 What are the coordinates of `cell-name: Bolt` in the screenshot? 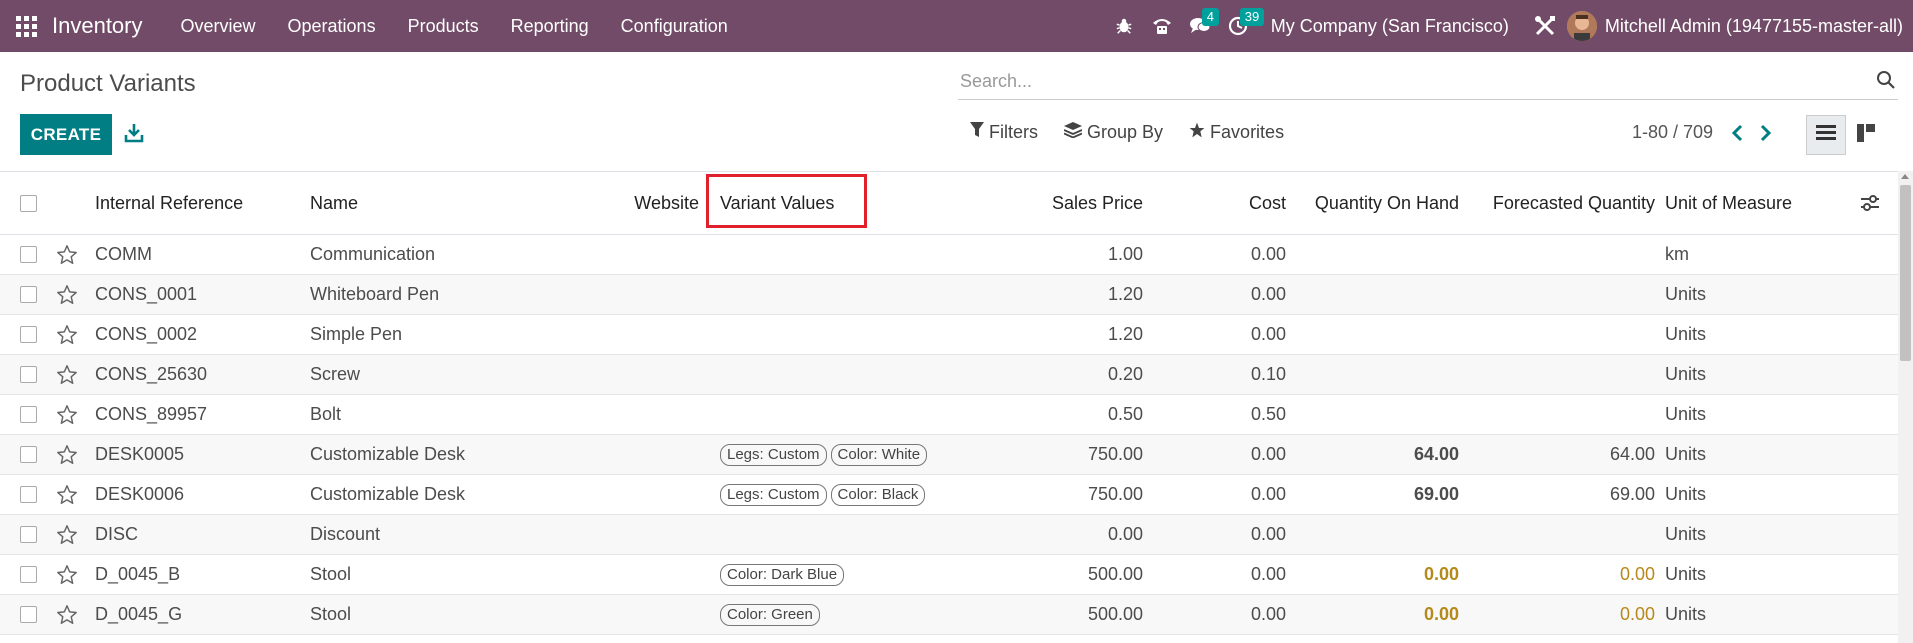 It's located at (326, 414).